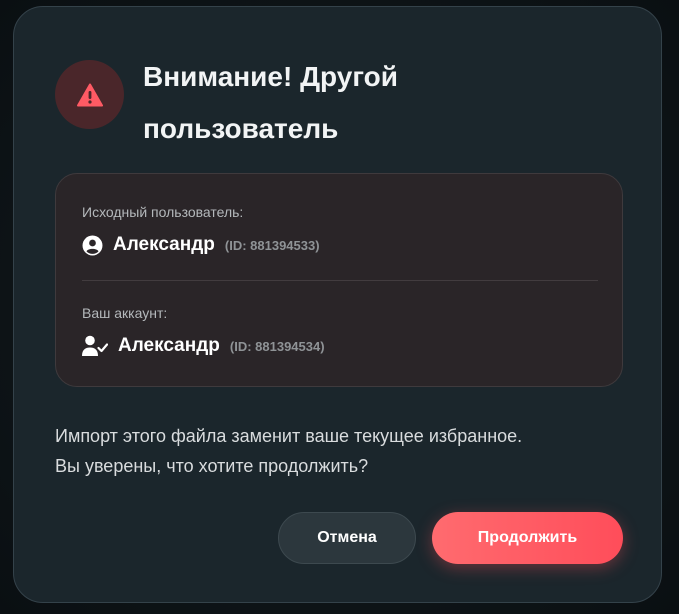  Describe the element at coordinates (169, 345) in the screenshot. I see `your-account-name: Александр` at that location.